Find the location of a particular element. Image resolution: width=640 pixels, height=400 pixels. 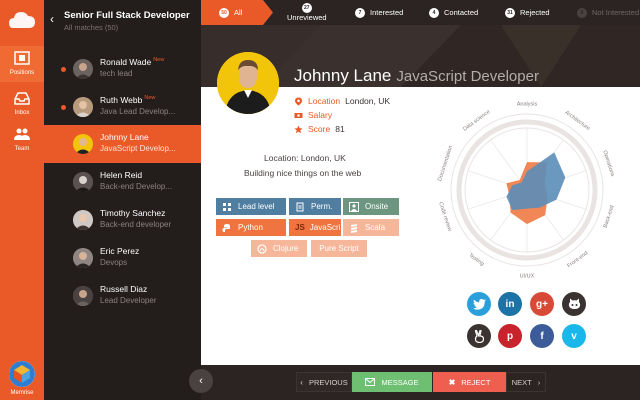

tag-lead-level: Lead level is located at coordinates (251, 206).